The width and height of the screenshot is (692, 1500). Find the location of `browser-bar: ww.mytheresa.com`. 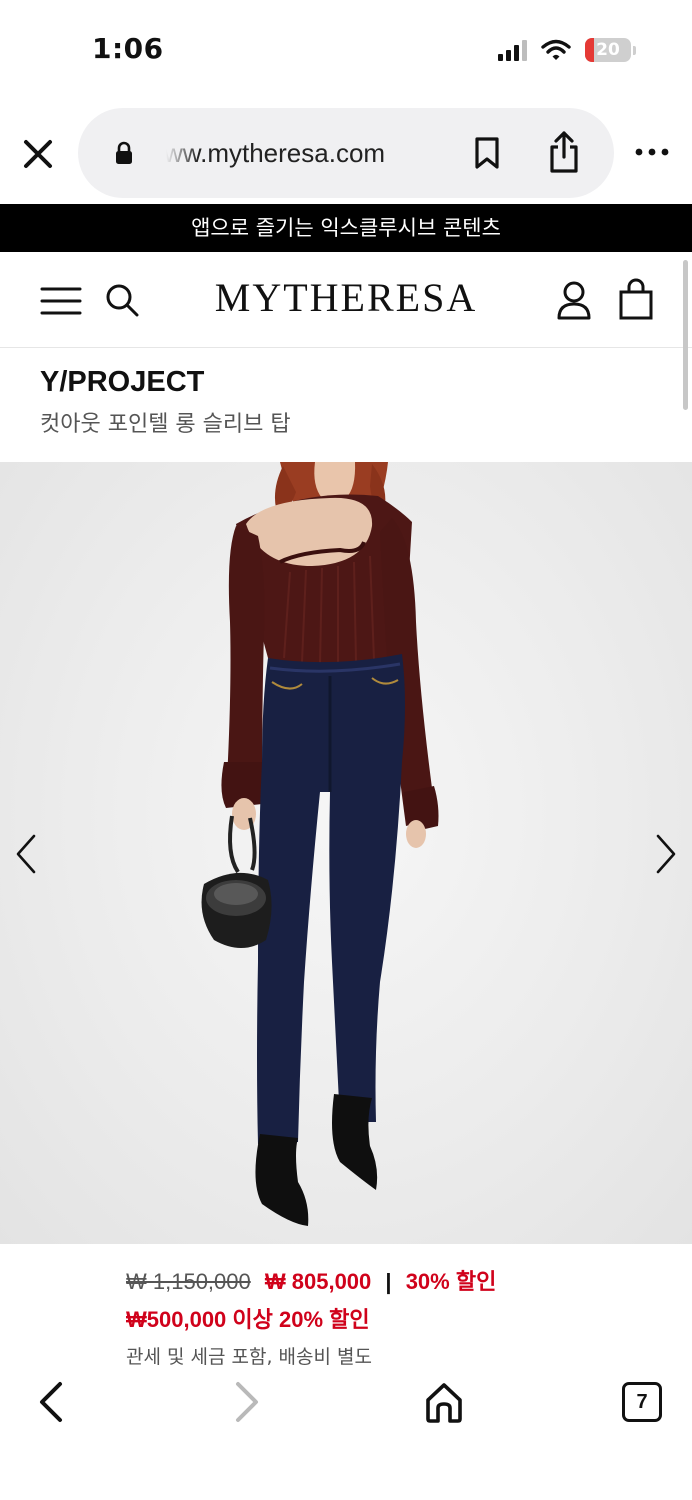

browser-bar: ww.mytheresa.com is located at coordinates (346, 152).